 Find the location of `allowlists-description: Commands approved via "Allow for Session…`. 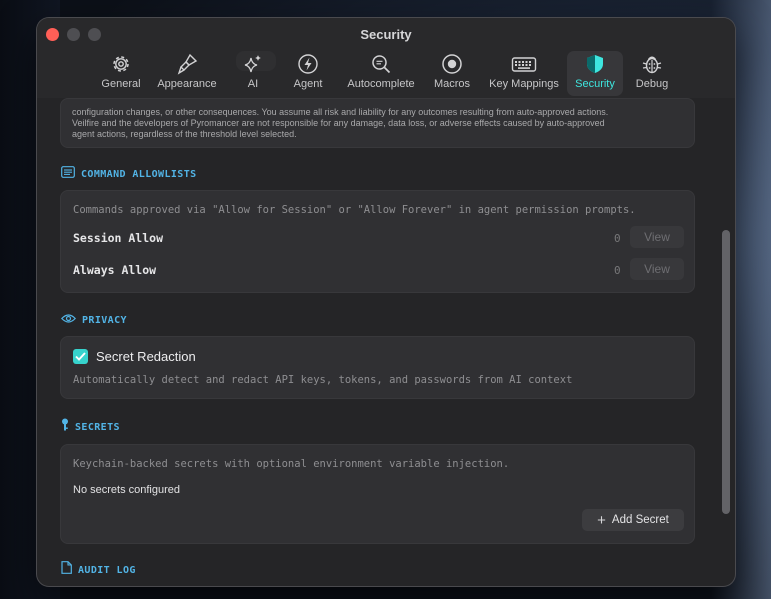

allowlists-description: Commands approved via "Allow for Session… is located at coordinates (354, 210).